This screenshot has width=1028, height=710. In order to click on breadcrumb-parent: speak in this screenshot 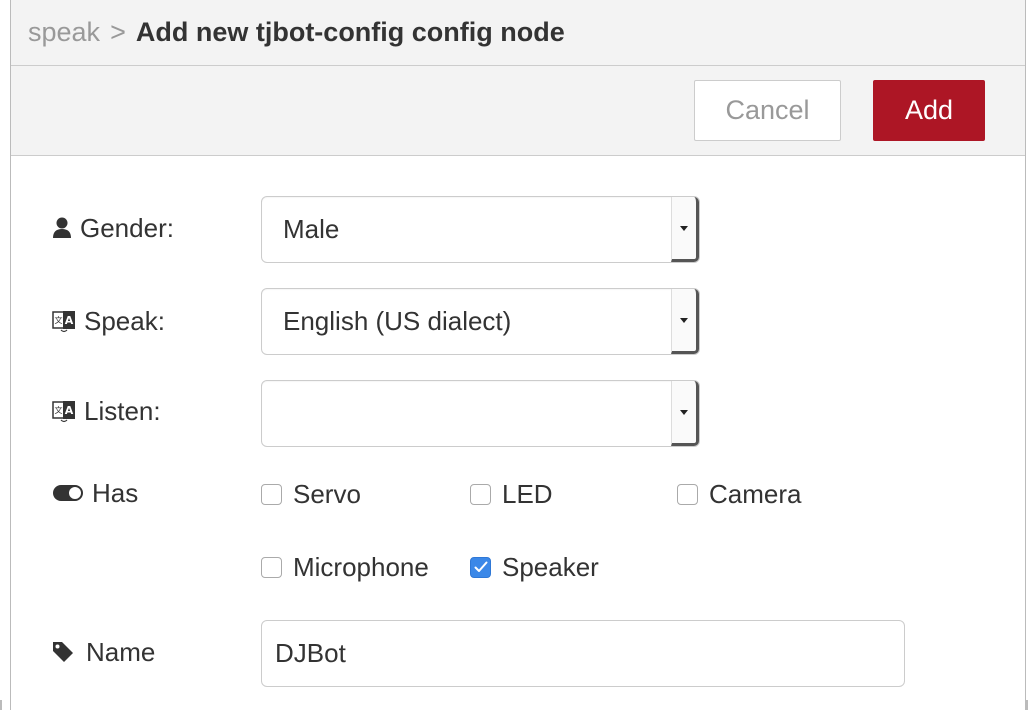, I will do `click(64, 32)`.